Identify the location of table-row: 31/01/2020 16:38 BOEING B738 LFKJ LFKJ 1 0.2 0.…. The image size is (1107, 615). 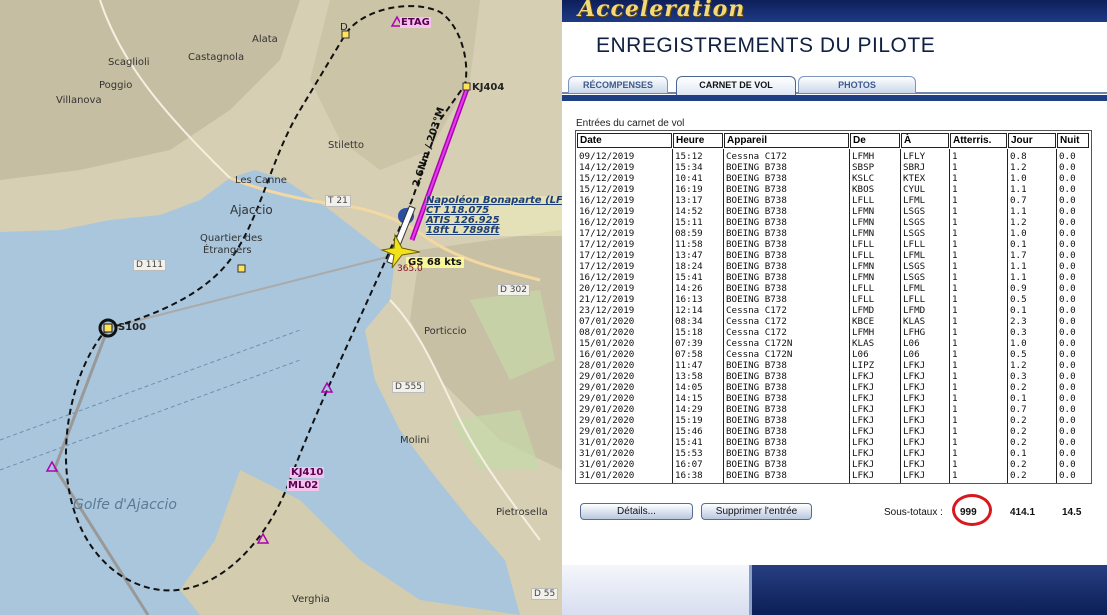
(833, 475).